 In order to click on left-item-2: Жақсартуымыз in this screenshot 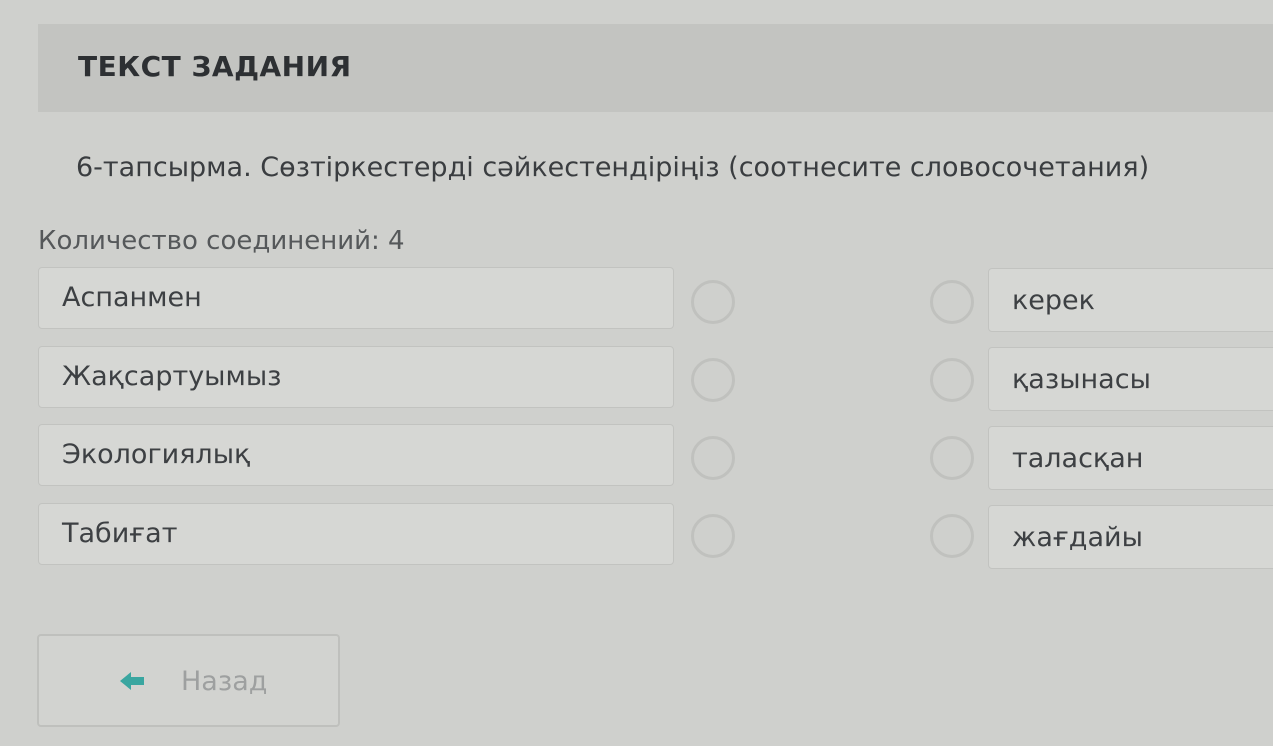, I will do `click(356, 377)`.